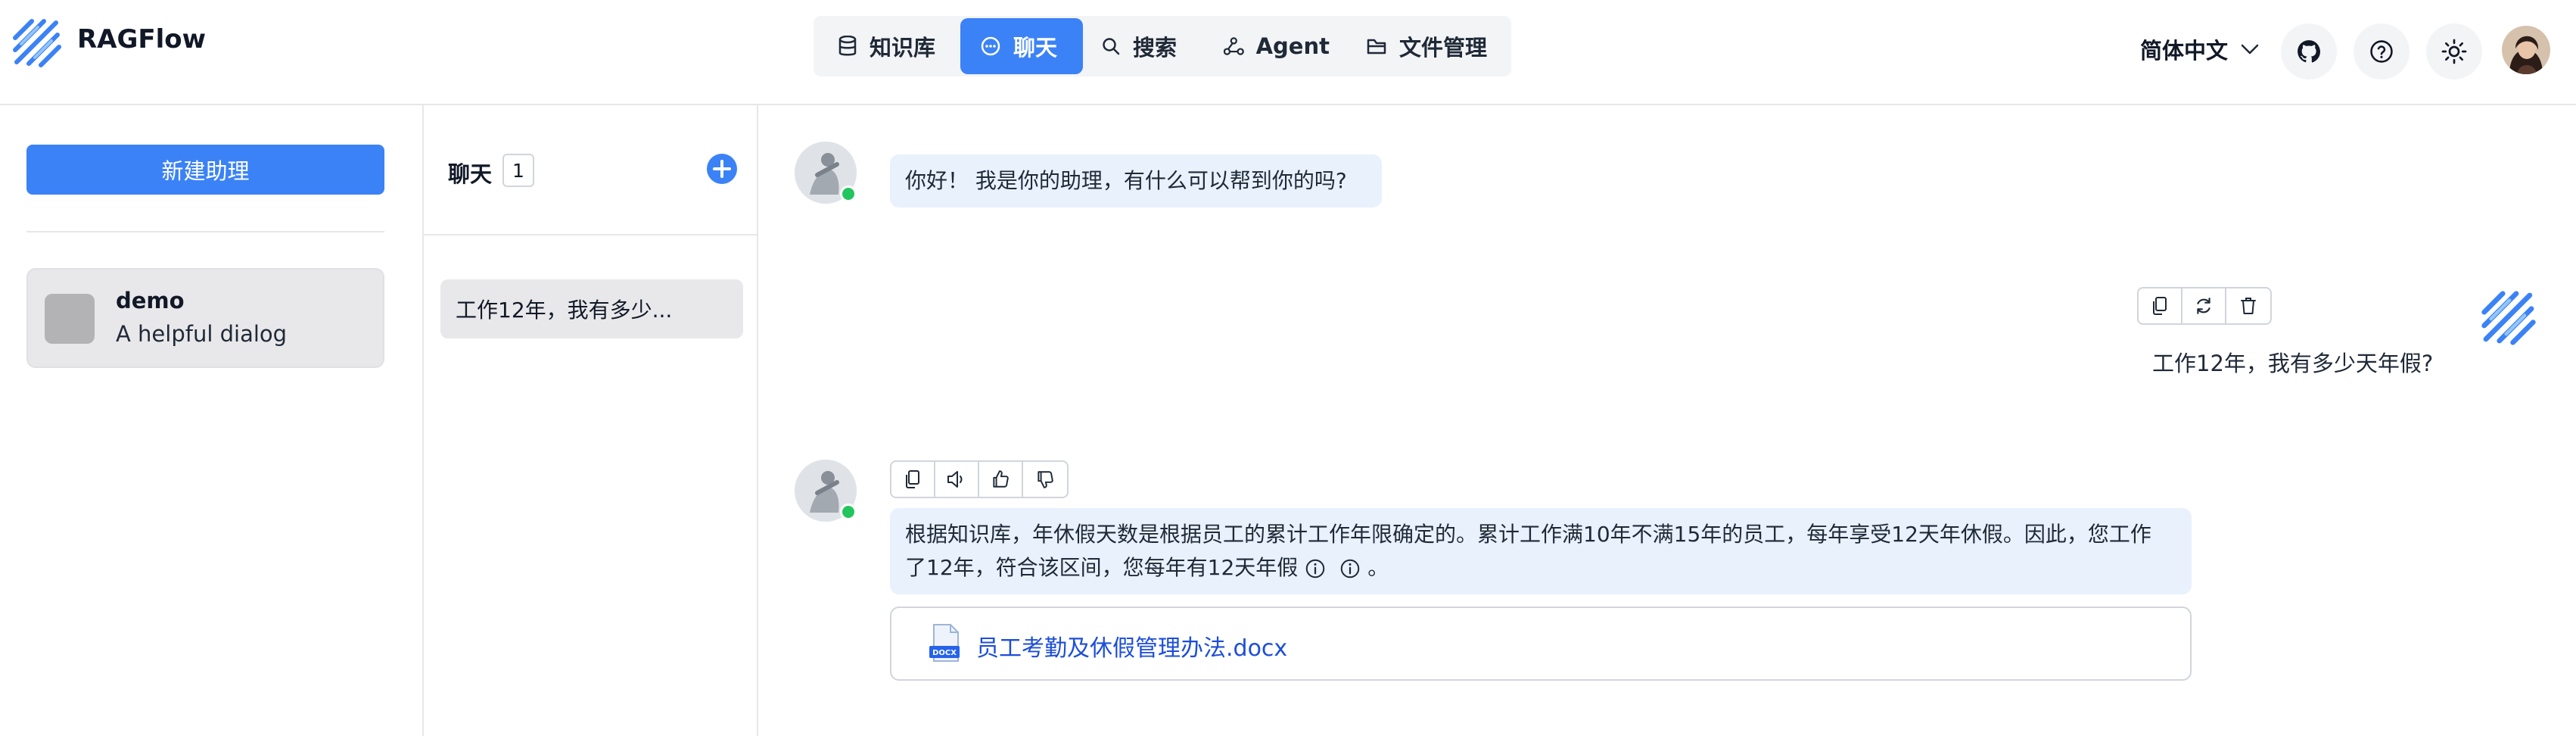 Image resolution: width=2576 pixels, height=736 pixels. Describe the element at coordinates (150, 300) in the screenshot. I see `assistant-name: demo` at that location.